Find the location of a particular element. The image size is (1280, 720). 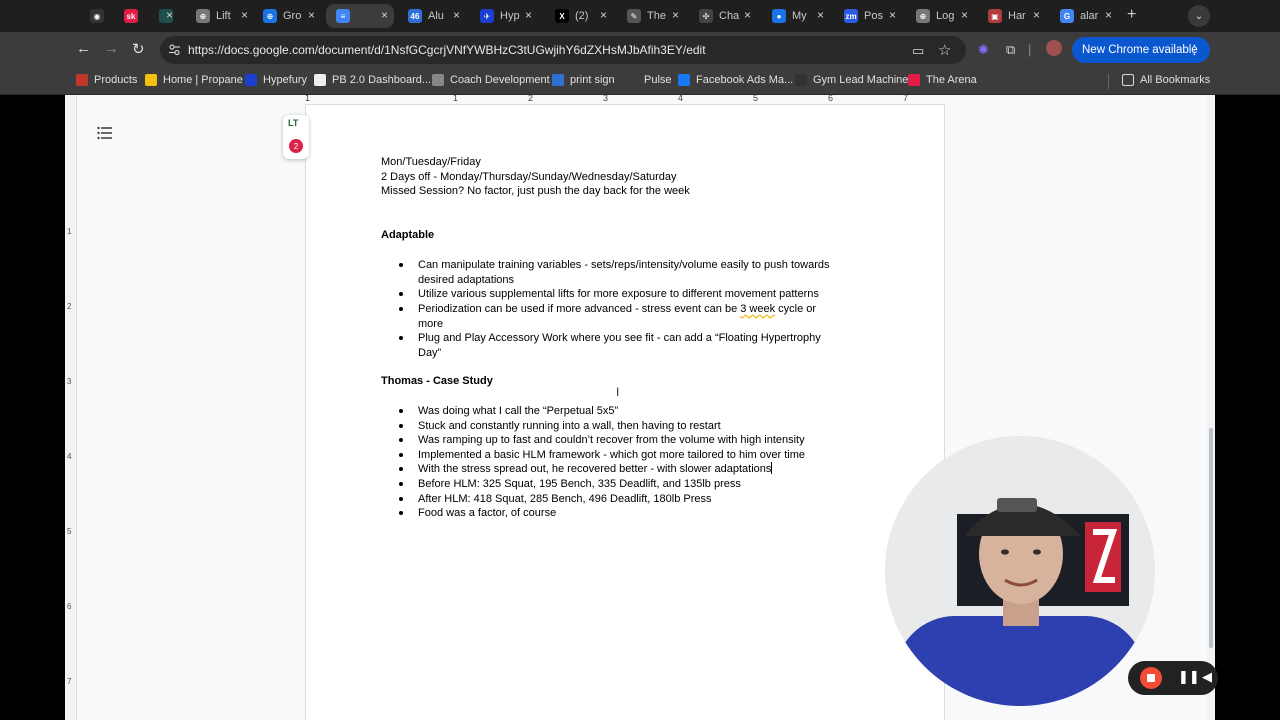

browser-tab: ✈ Hyp × is located at coordinates (504, 16).